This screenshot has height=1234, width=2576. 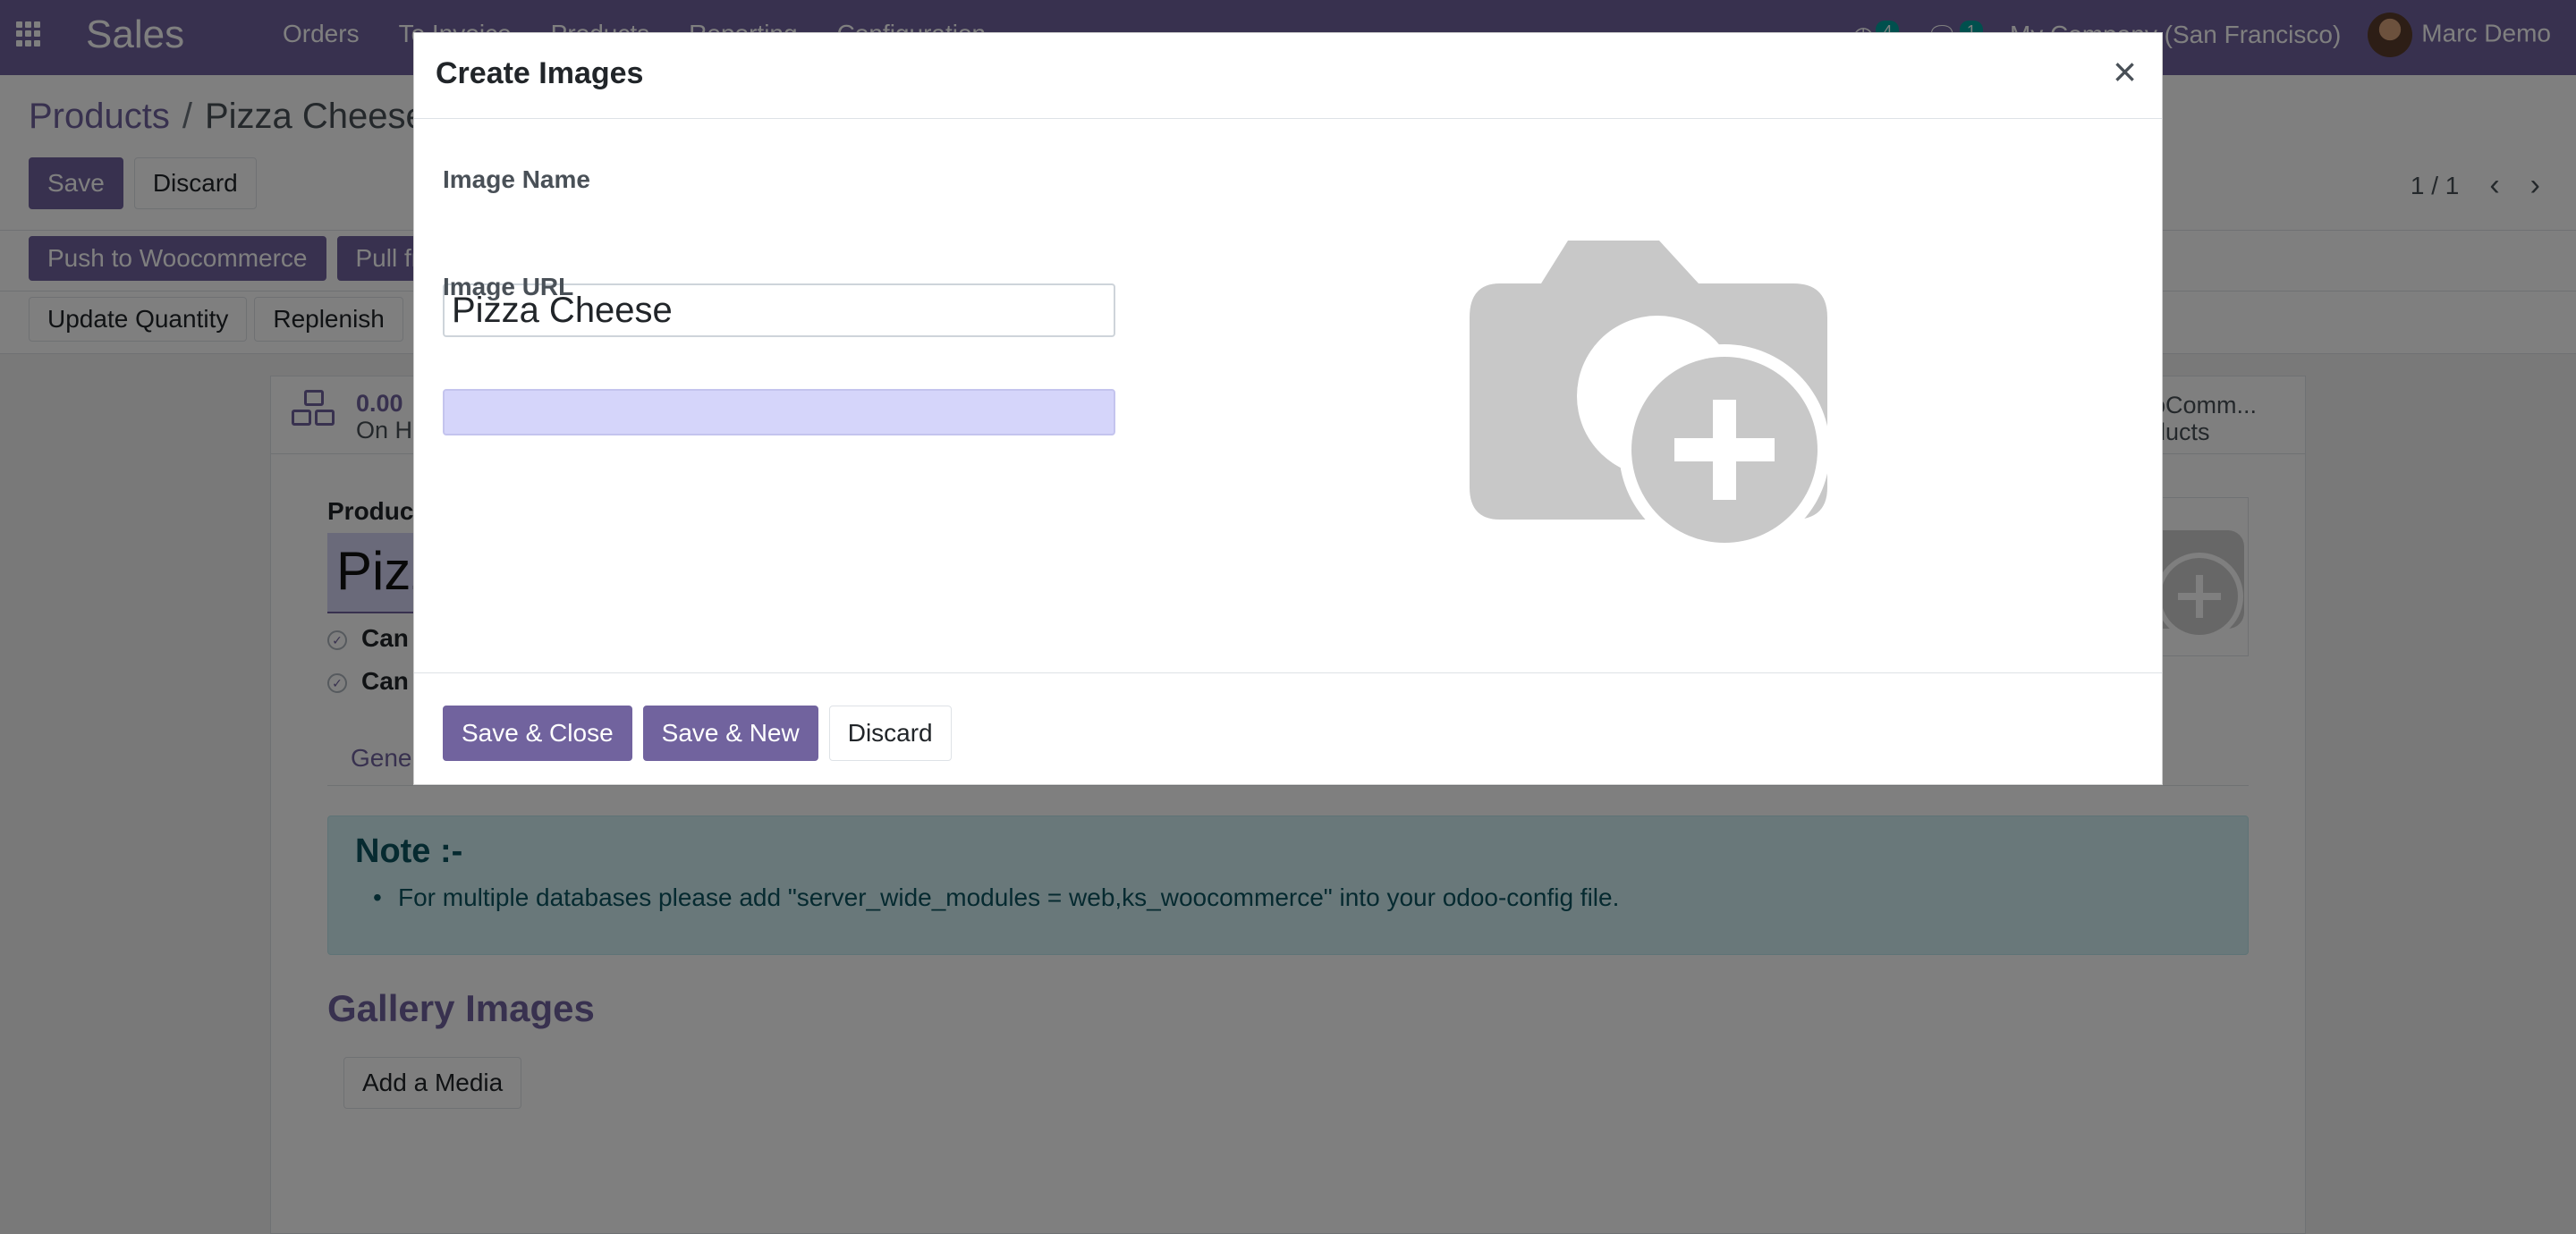 What do you see at coordinates (537, 733) in the screenshot?
I see `save-and-close-button: Save & Close` at bounding box center [537, 733].